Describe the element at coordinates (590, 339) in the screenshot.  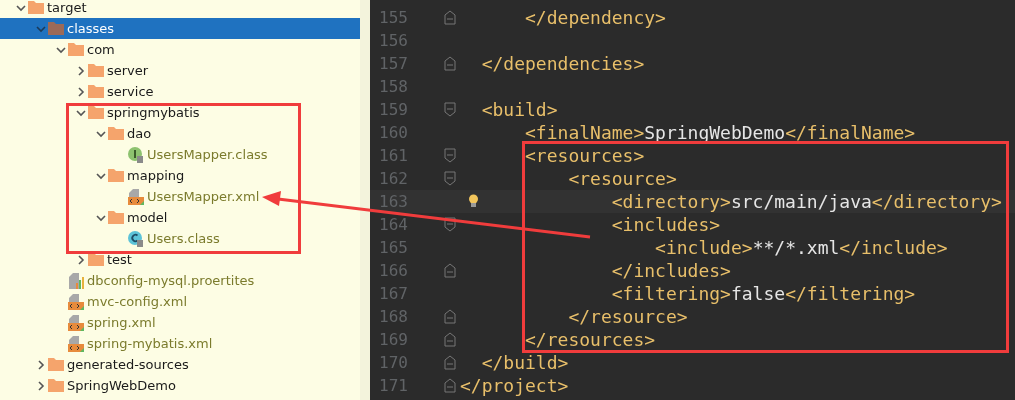
I see `code-line: </resources>` at that location.